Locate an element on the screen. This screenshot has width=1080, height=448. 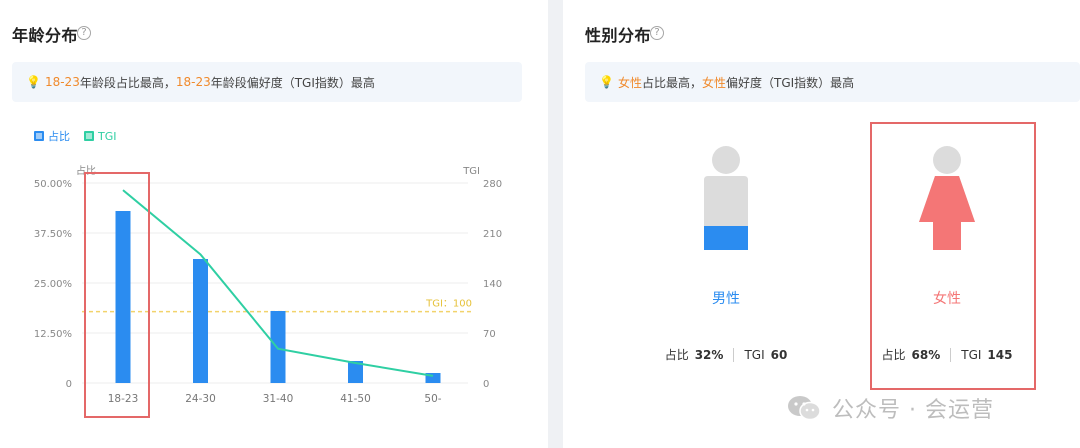
age-tip-banner: 💡 18-23 年龄段占比最高， 18-23 年龄段偏好度（TGI指数）最高 is located at coordinates (267, 82).